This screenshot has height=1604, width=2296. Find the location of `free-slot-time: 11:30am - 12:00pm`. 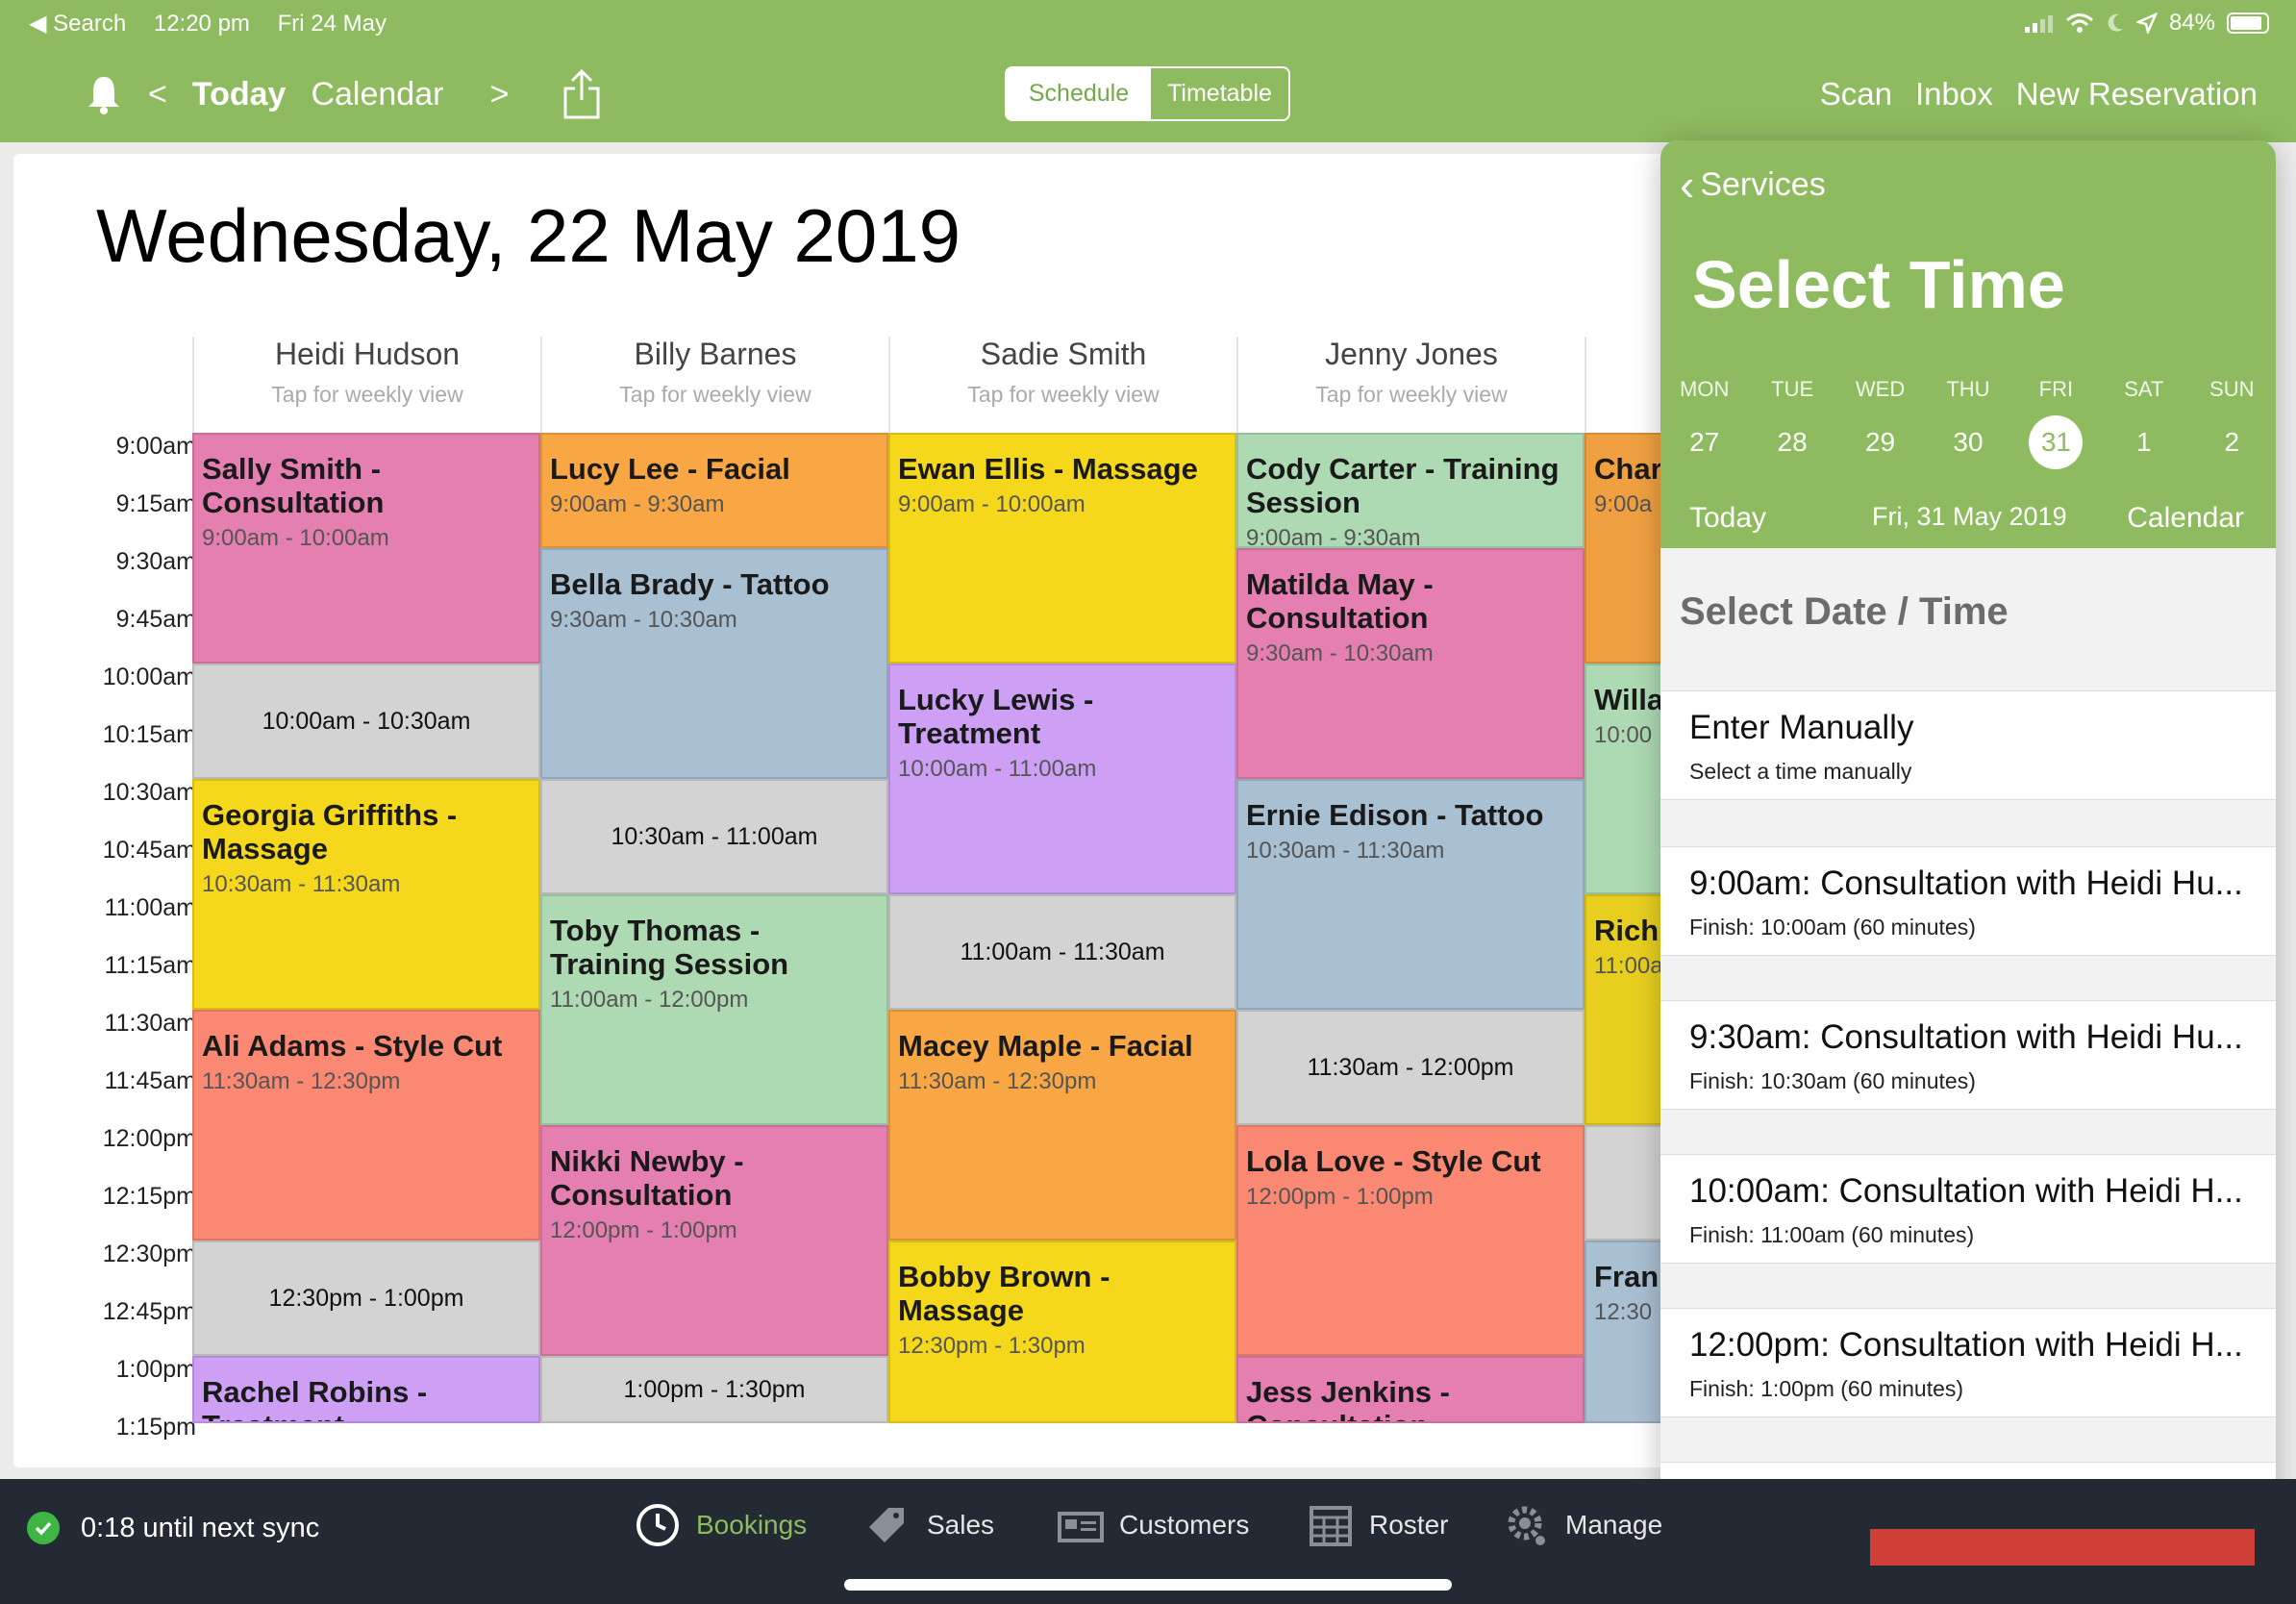

free-slot-time: 11:30am - 12:00pm is located at coordinates (1410, 1067).